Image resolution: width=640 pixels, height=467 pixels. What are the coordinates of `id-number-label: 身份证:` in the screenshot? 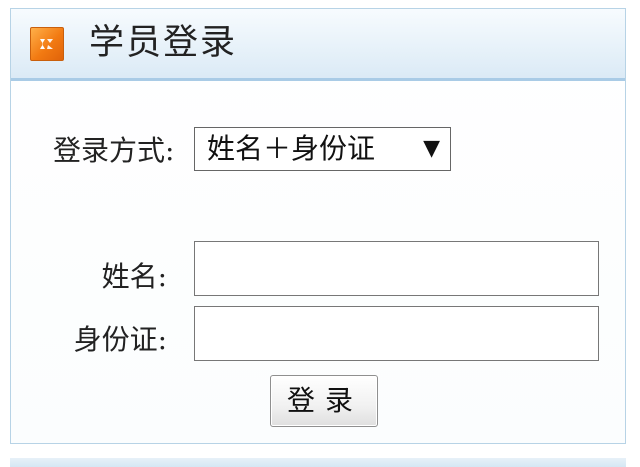 It's located at (120, 339).